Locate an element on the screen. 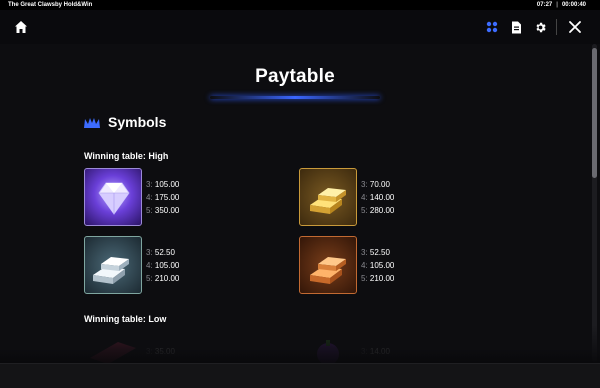  close-icon is located at coordinates (575, 27).